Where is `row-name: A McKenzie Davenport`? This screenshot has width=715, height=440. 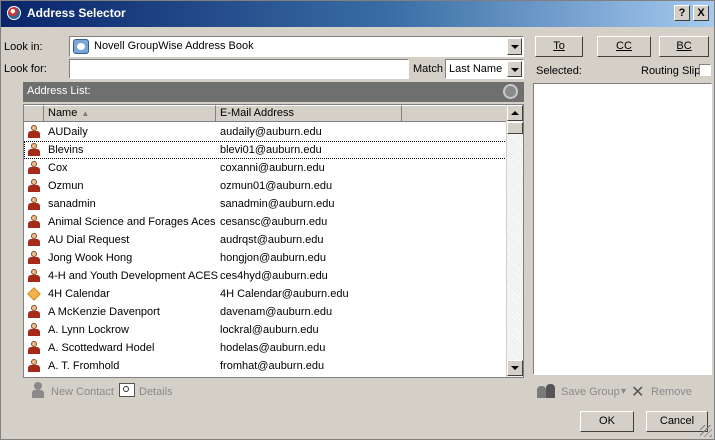 row-name: A McKenzie Davenport is located at coordinates (104, 312).